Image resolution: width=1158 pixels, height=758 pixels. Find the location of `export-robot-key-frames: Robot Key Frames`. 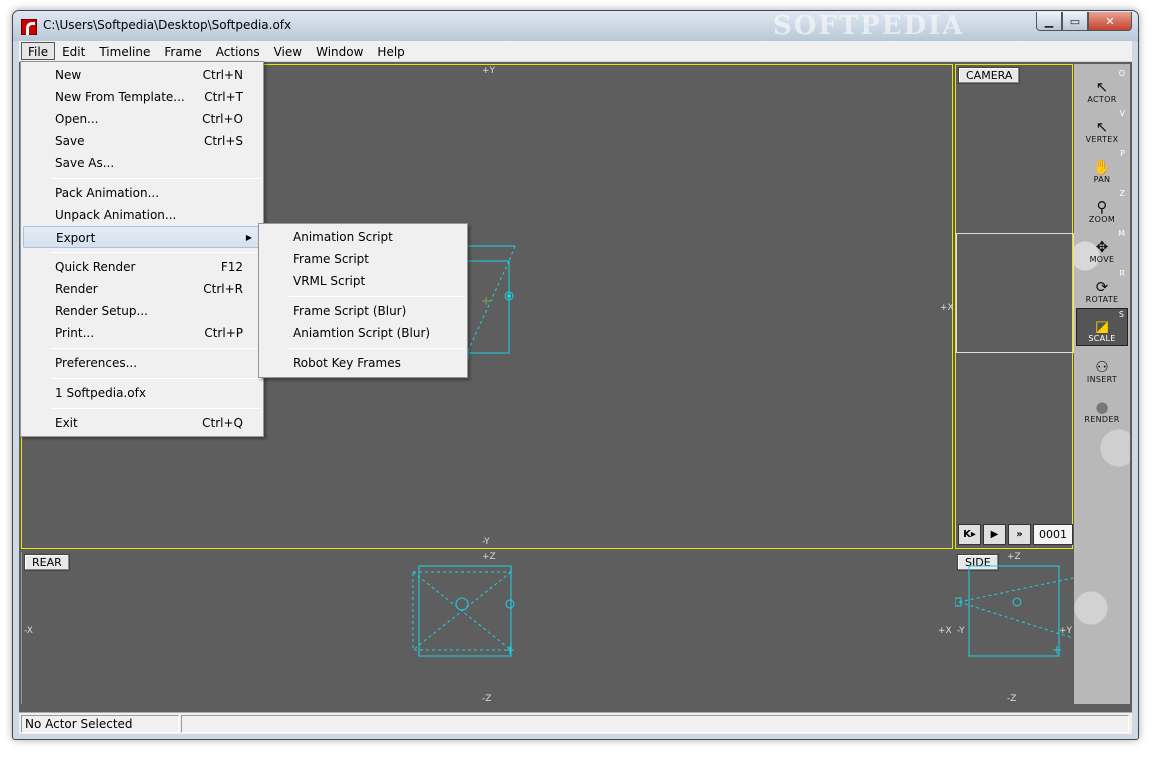

export-robot-key-frames: Robot Key Frames is located at coordinates (363, 363).